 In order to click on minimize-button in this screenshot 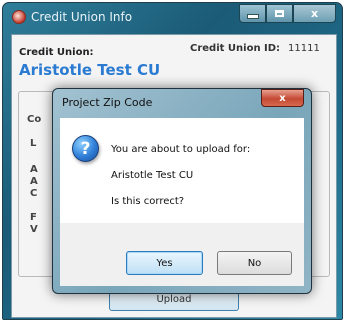, I will do `click(252, 13)`.